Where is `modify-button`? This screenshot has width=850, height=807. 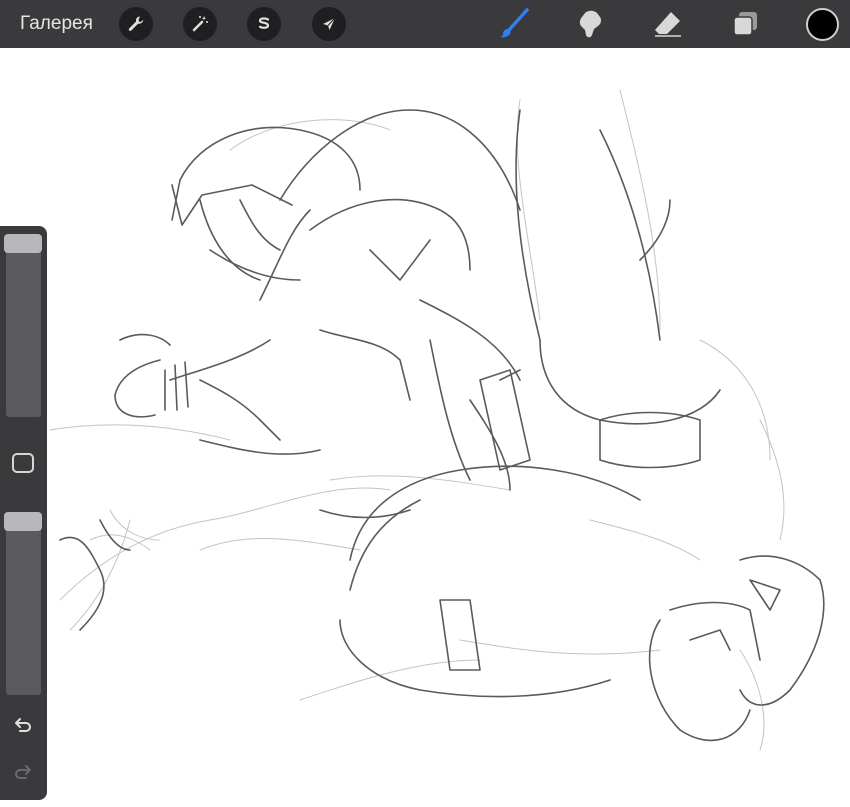
modify-button is located at coordinates (23, 463).